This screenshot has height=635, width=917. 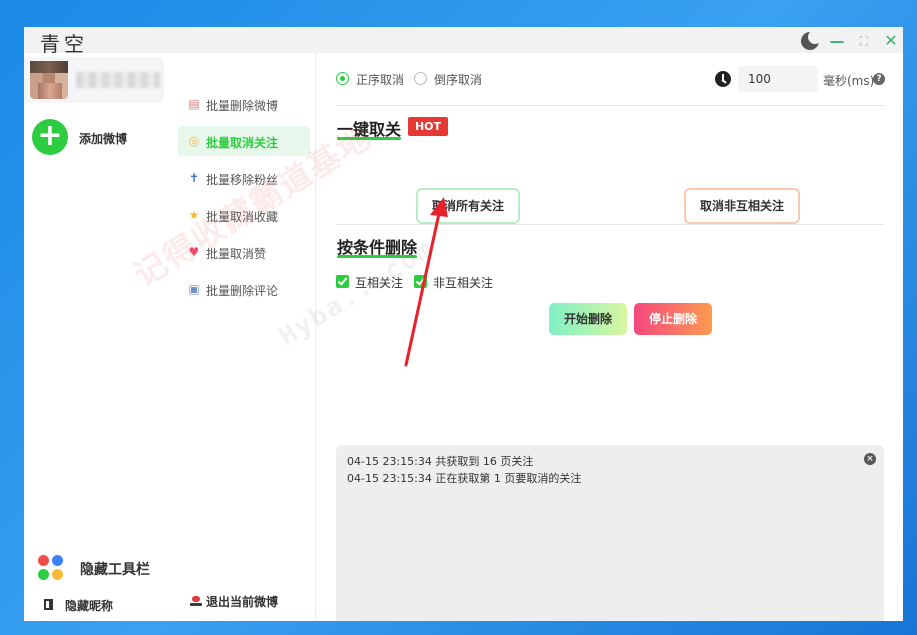 What do you see at coordinates (778, 79) in the screenshot?
I see `delay-input` at bounding box center [778, 79].